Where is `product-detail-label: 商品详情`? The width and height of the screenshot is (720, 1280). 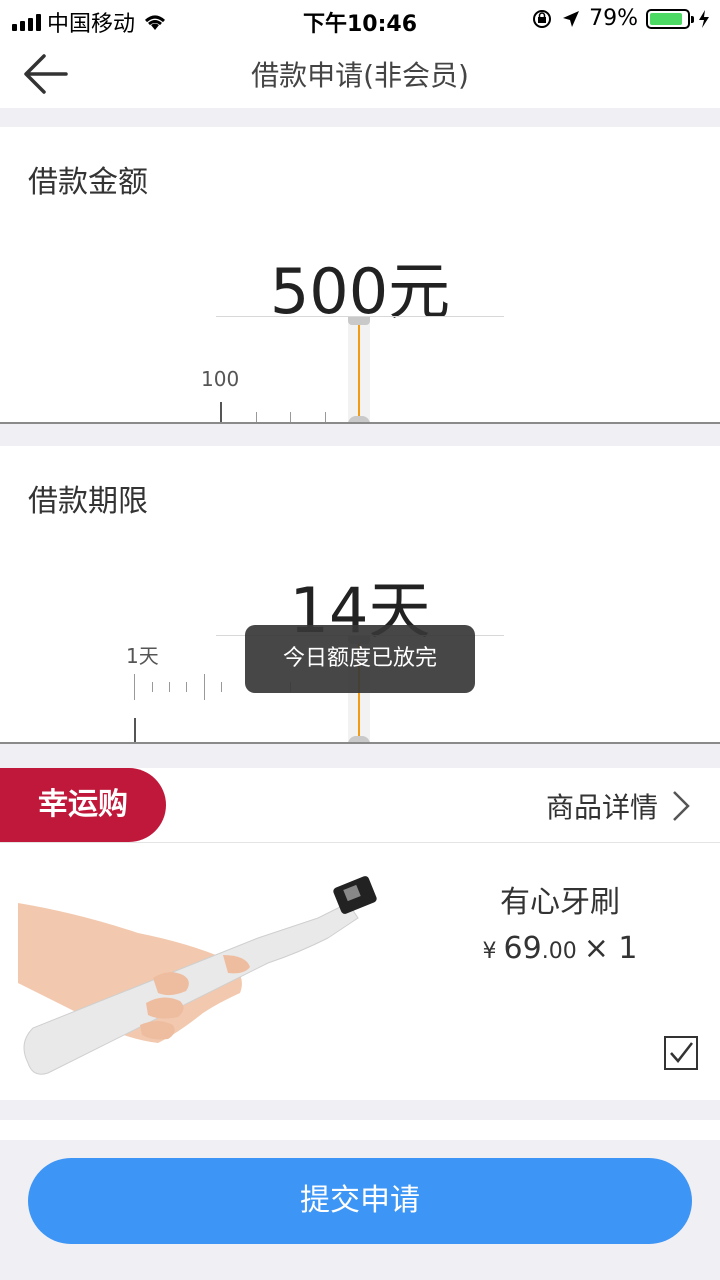
product-detail-label: 商品详情 is located at coordinates (601, 807).